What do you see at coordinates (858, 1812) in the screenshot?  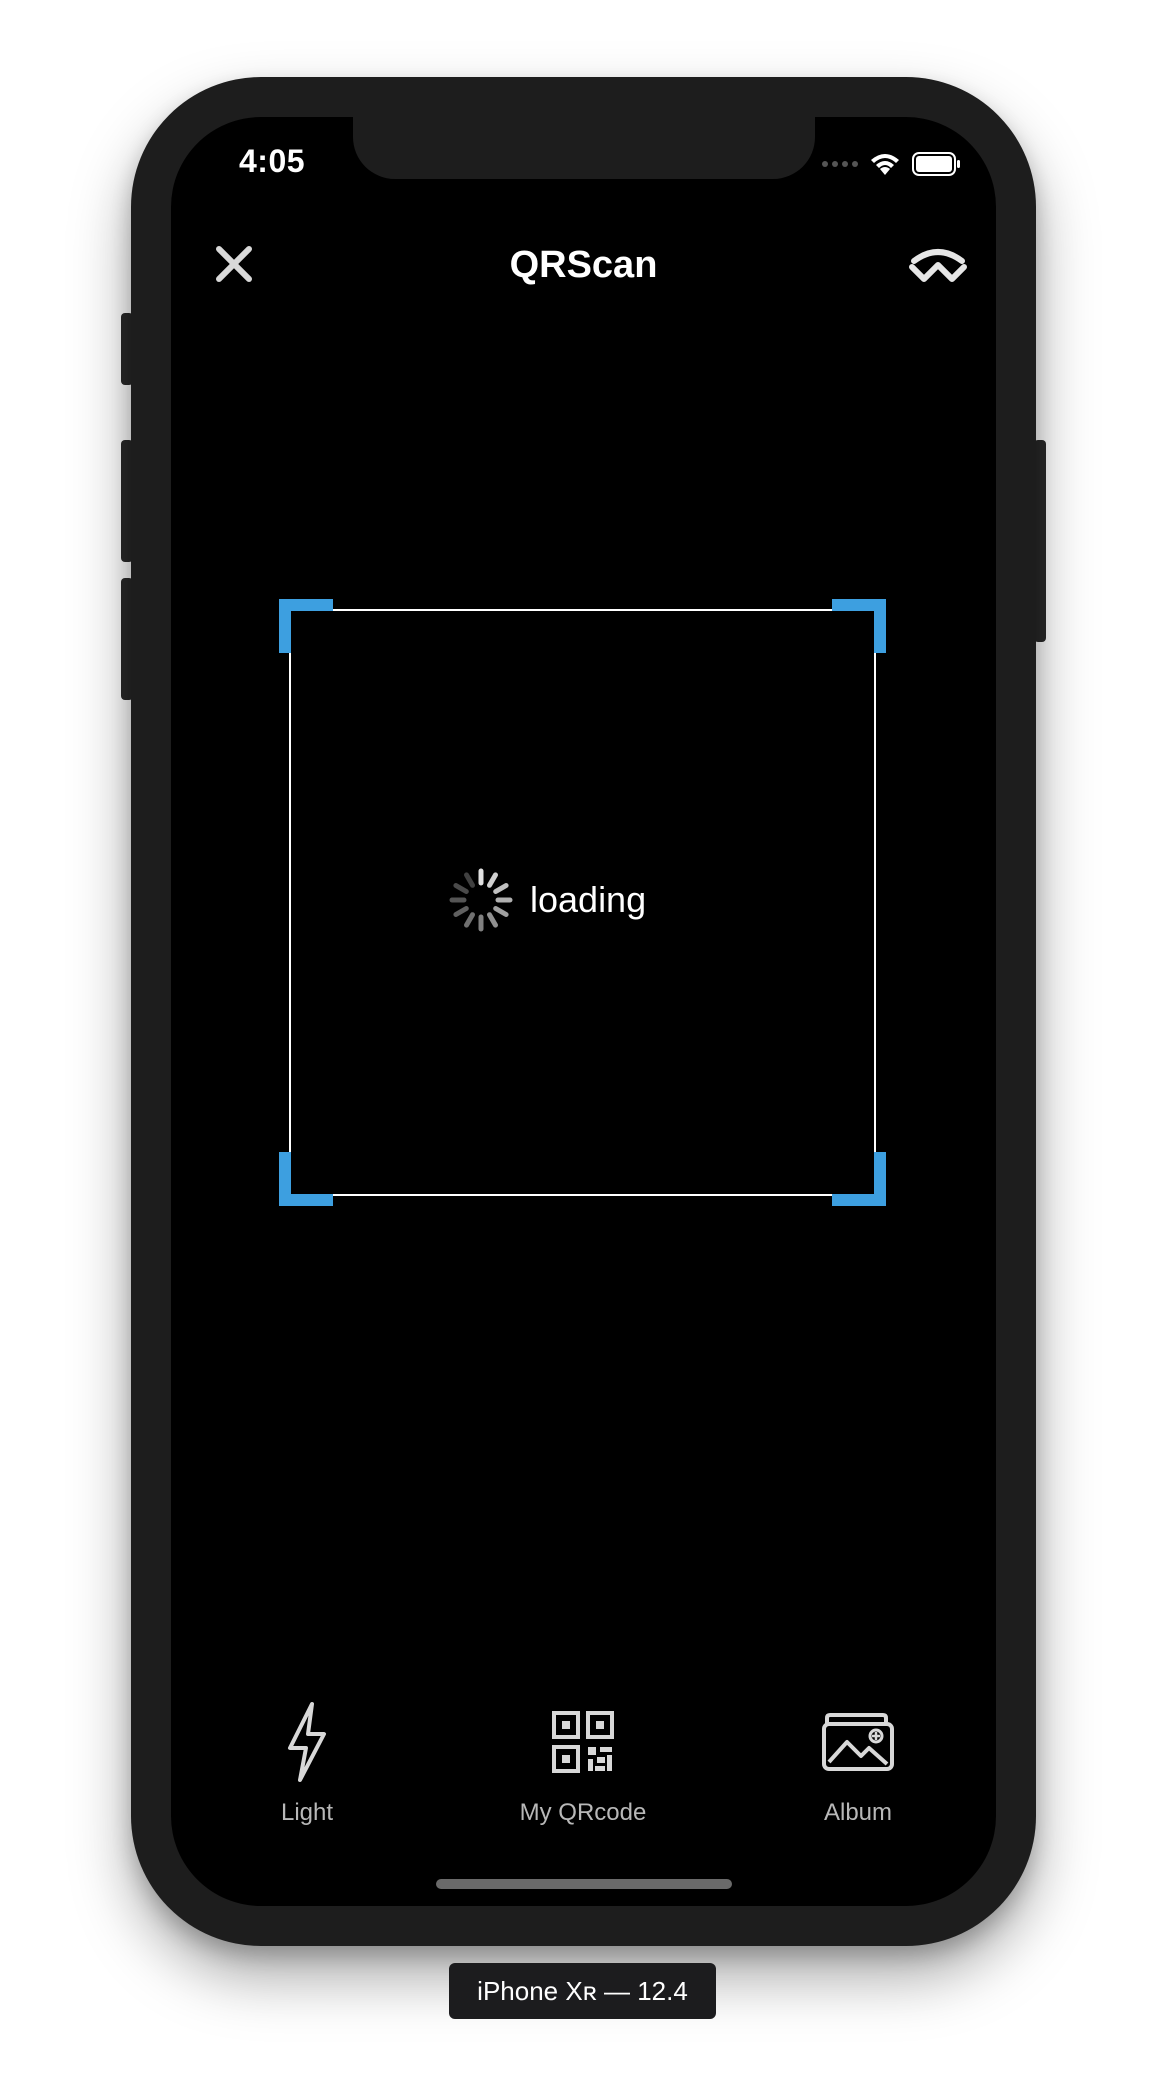 I see `album-label: Album` at bounding box center [858, 1812].